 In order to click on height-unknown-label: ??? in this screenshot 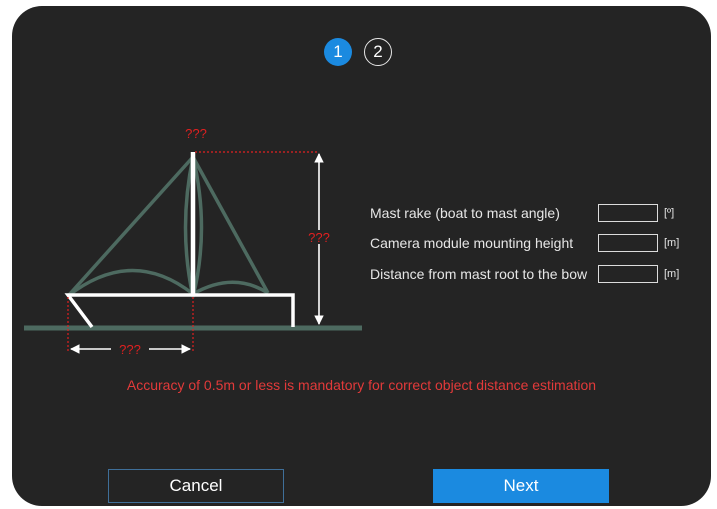, I will do `click(319, 237)`.